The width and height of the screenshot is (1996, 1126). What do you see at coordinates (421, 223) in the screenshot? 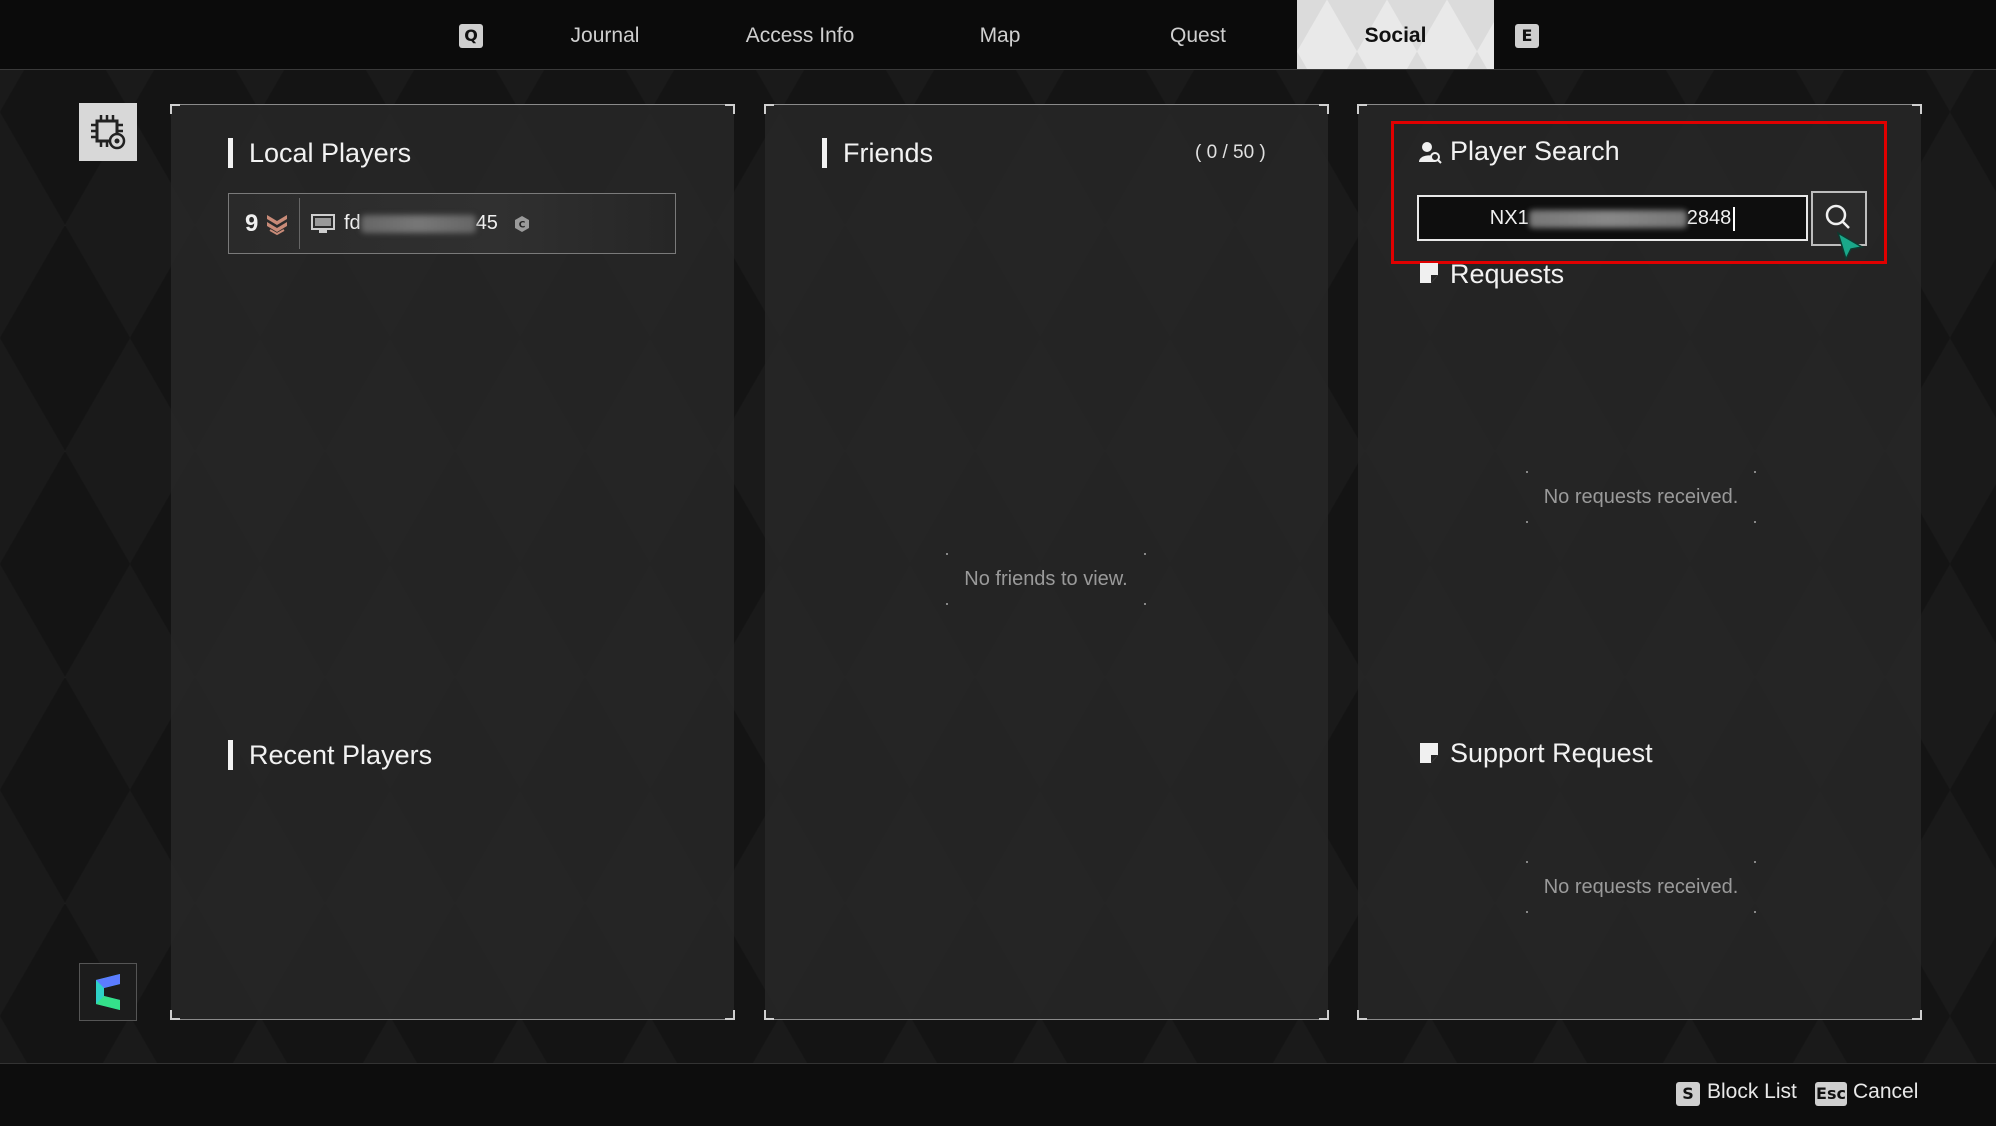
I see `player-name: fd 45` at bounding box center [421, 223].